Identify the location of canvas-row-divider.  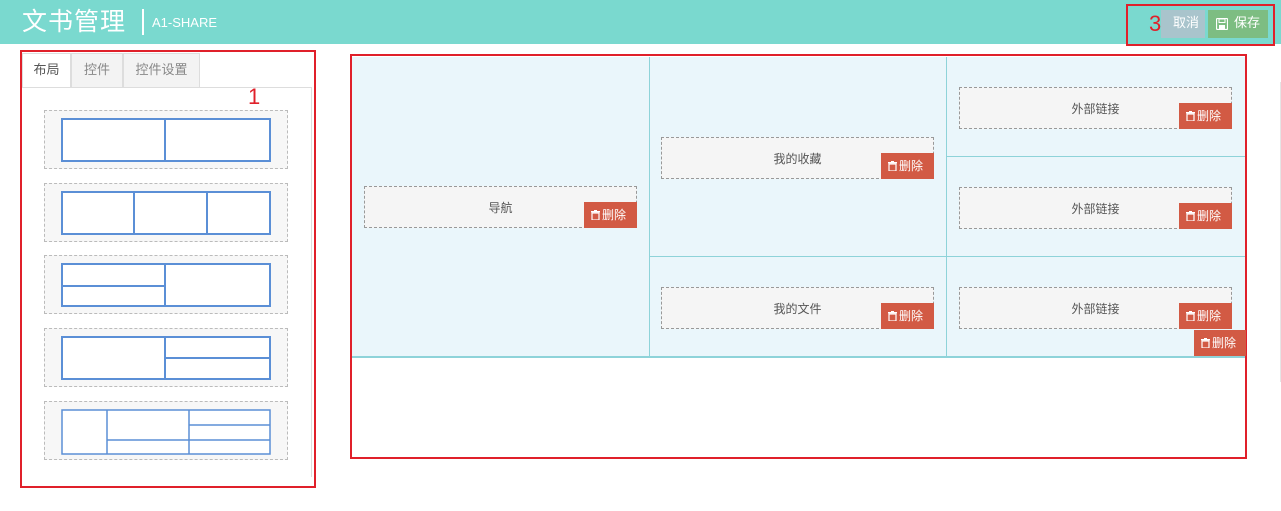
(798, 357).